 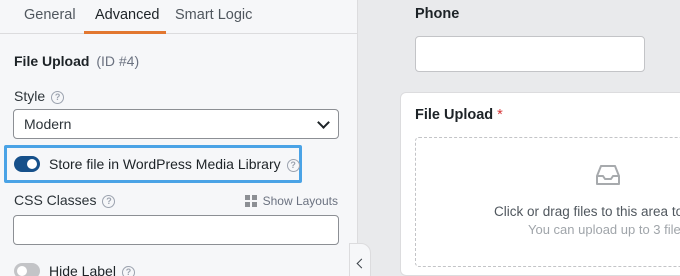 What do you see at coordinates (323, 122) in the screenshot?
I see `chevron-down-icon` at bounding box center [323, 122].